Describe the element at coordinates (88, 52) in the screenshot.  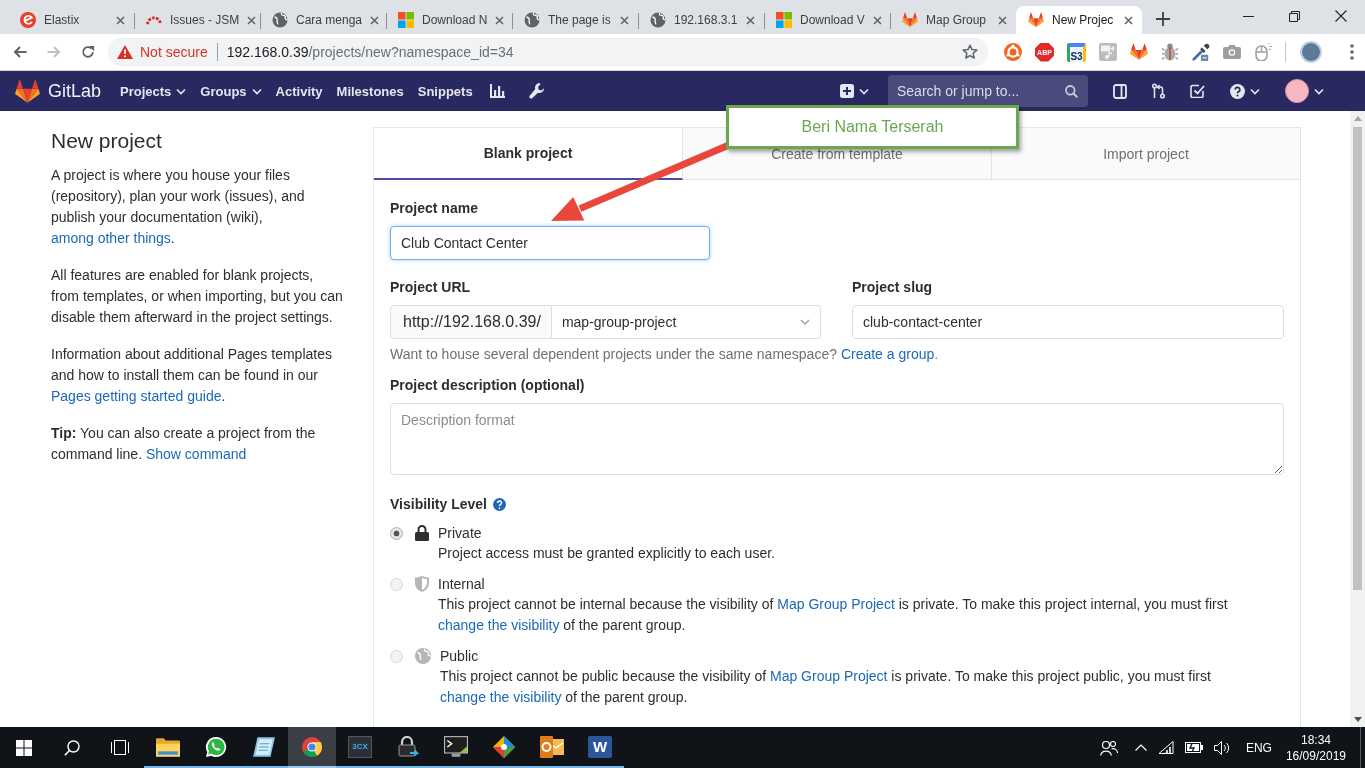
I see `reload-icon` at that location.